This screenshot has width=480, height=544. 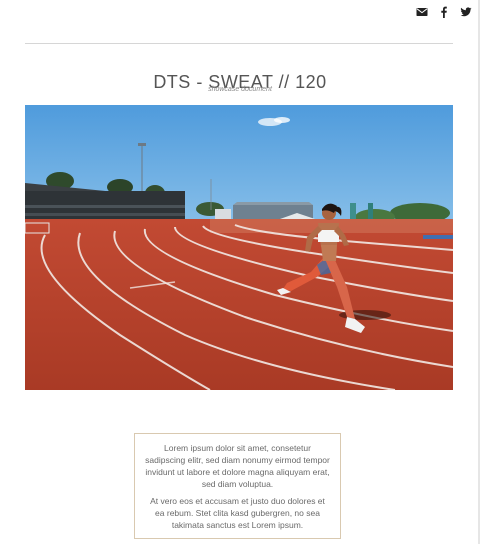 I want to click on twitter-icon, so click(x=466, y=12).